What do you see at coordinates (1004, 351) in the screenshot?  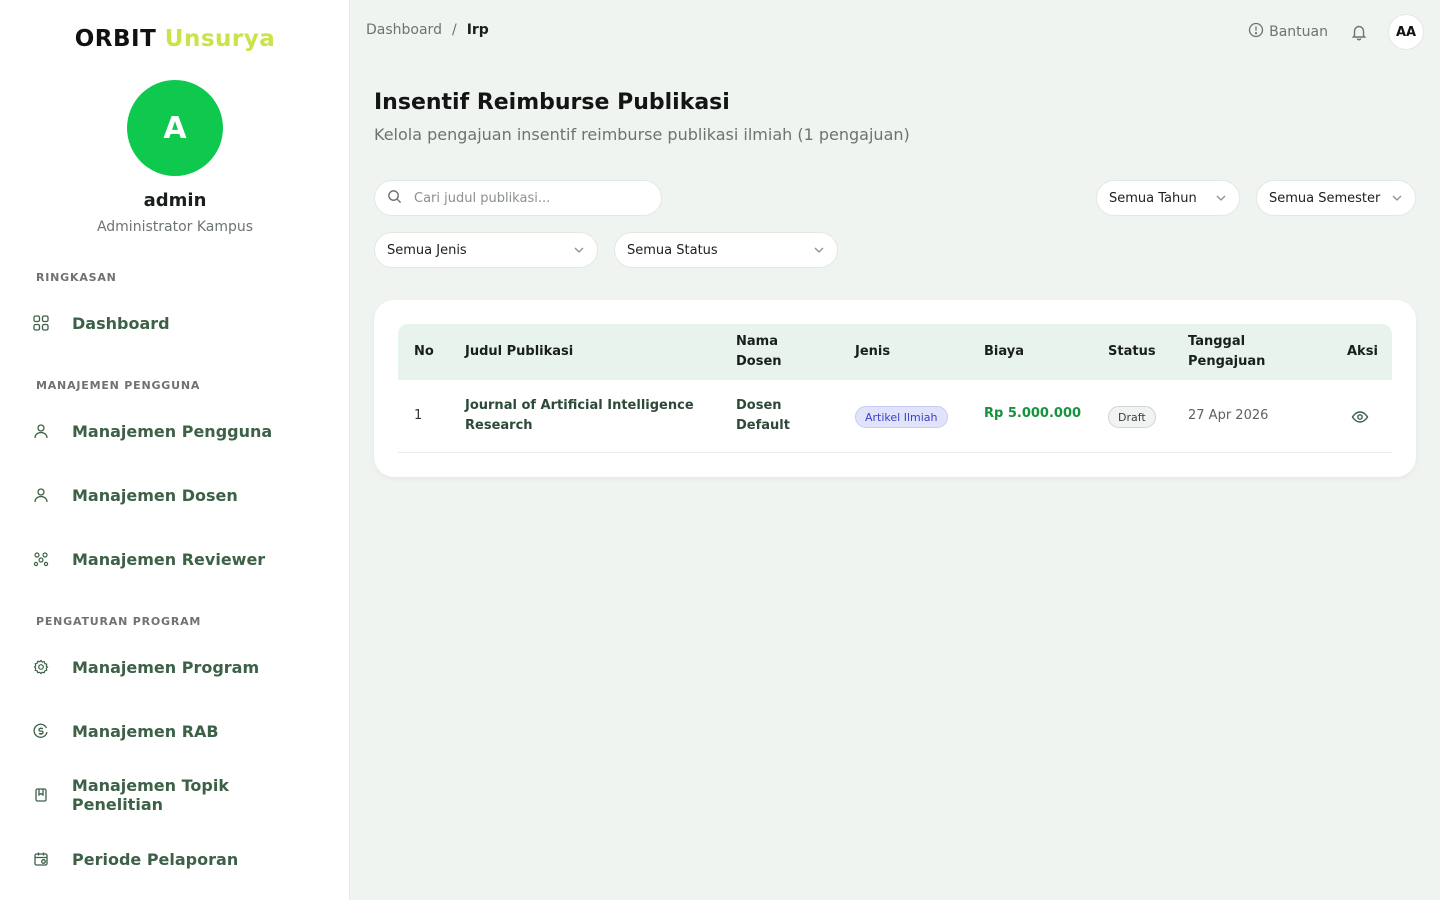 I see `th-biaya: Biaya` at bounding box center [1004, 351].